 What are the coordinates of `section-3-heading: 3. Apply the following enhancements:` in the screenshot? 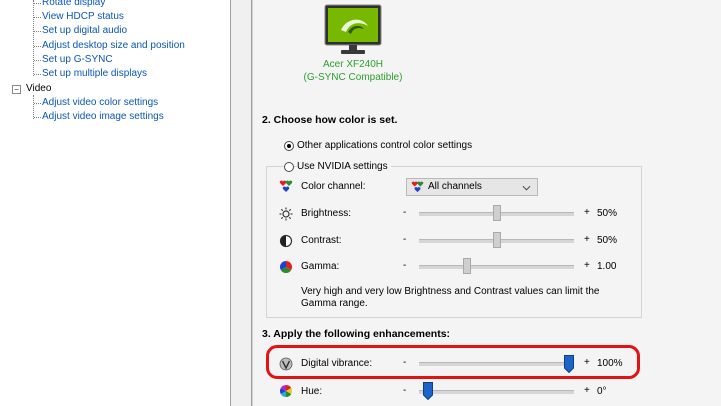 It's located at (356, 334).